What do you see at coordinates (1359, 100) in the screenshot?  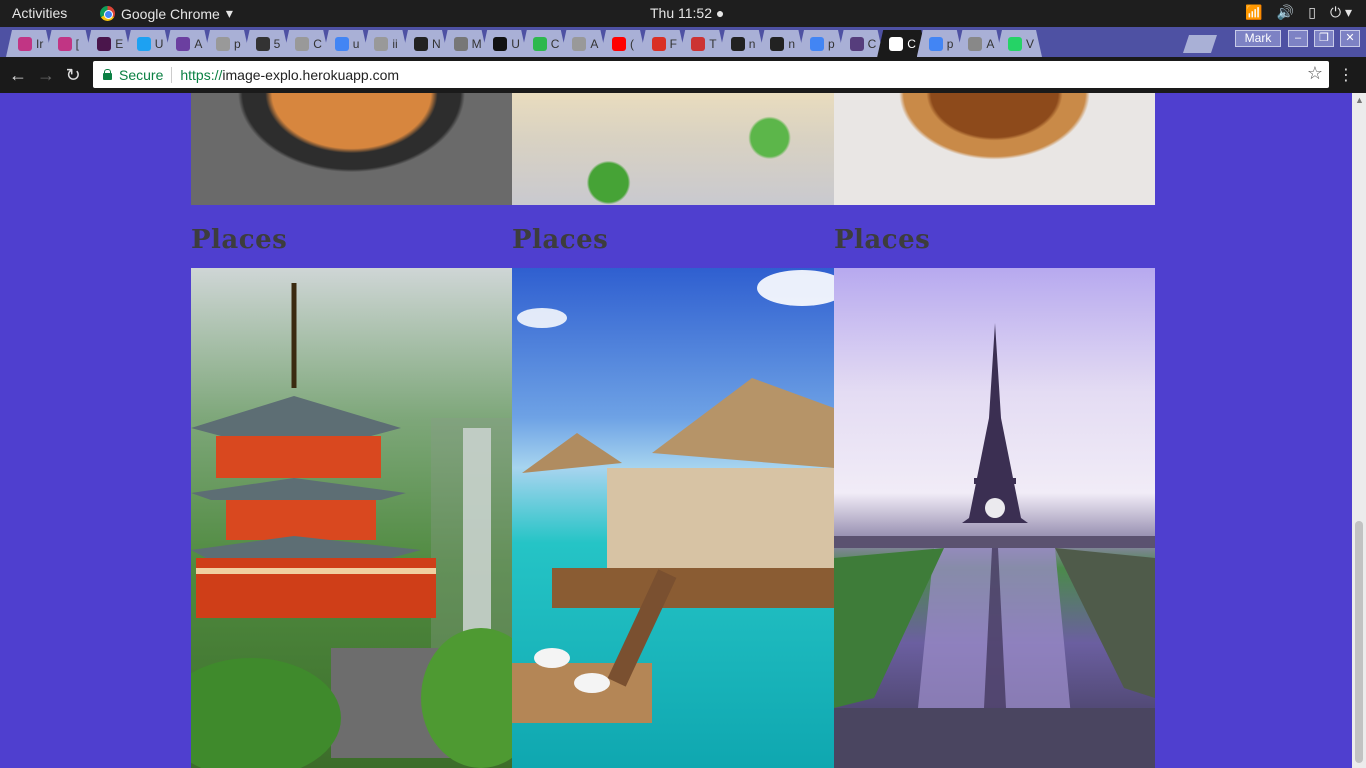 I see `scroll-up-arrow-icon: ▲` at bounding box center [1359, 100].